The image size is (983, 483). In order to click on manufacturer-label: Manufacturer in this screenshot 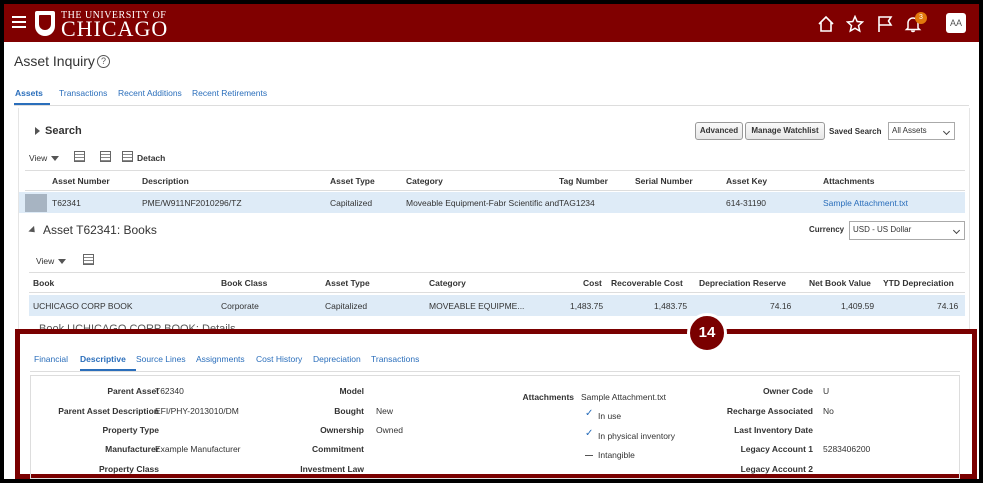, I will do `click(132, 449)`.